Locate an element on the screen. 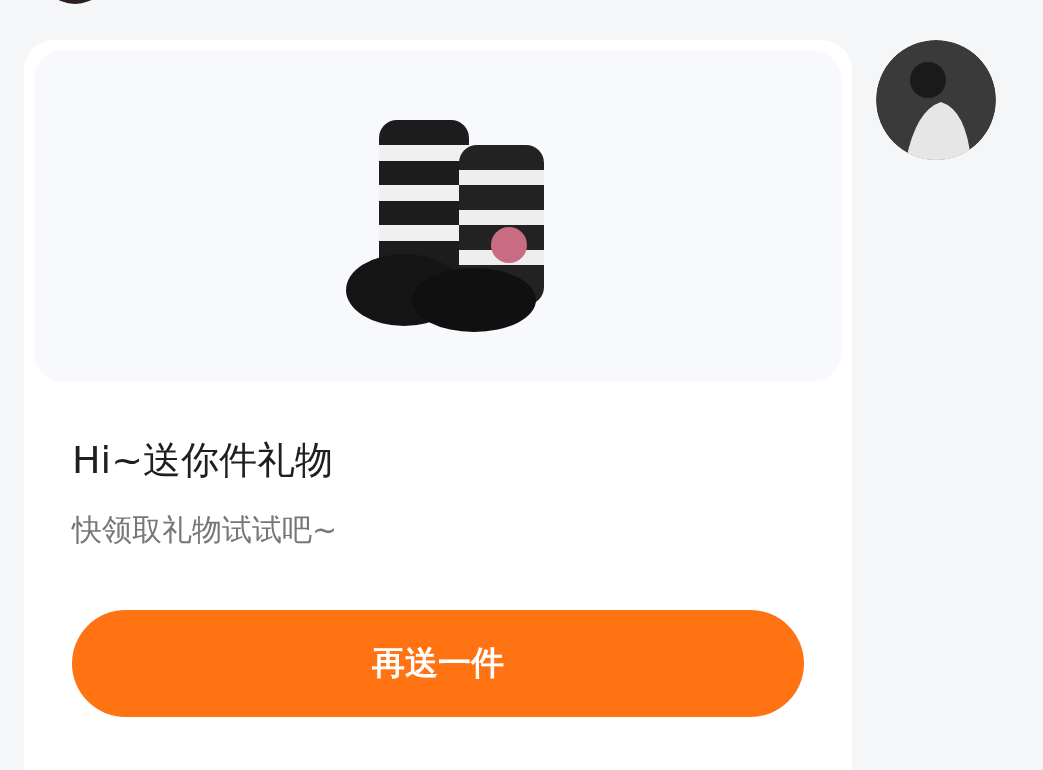 The image size is (1043, 770). gift-title: Hi~送你件礼物 is located at coordinates (203, 460).